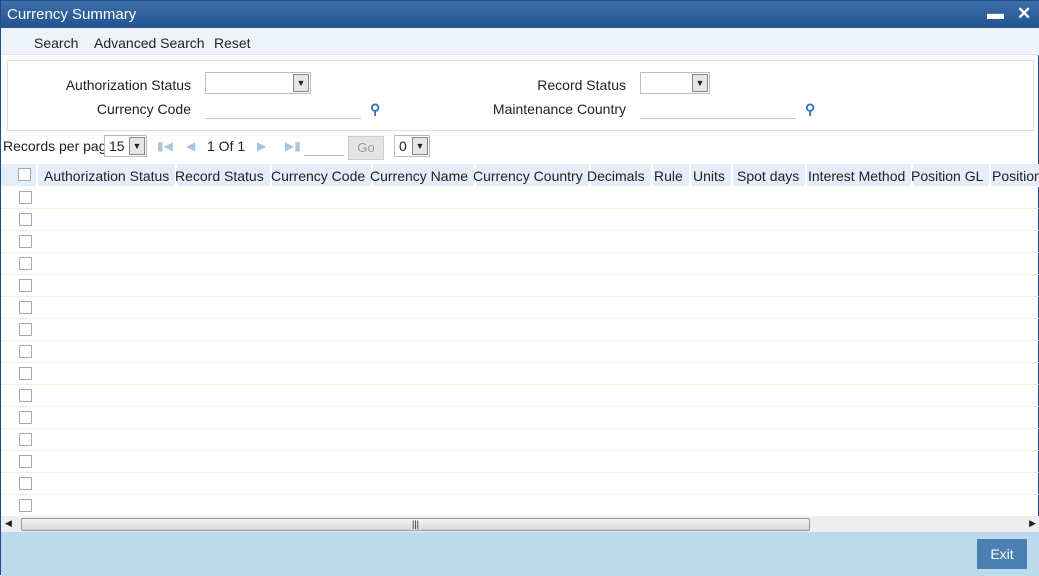  What do you see at coordinates (403, 146) in the screenshot?
I see `goto-page-value: 0` at bounding box center [403, 146].